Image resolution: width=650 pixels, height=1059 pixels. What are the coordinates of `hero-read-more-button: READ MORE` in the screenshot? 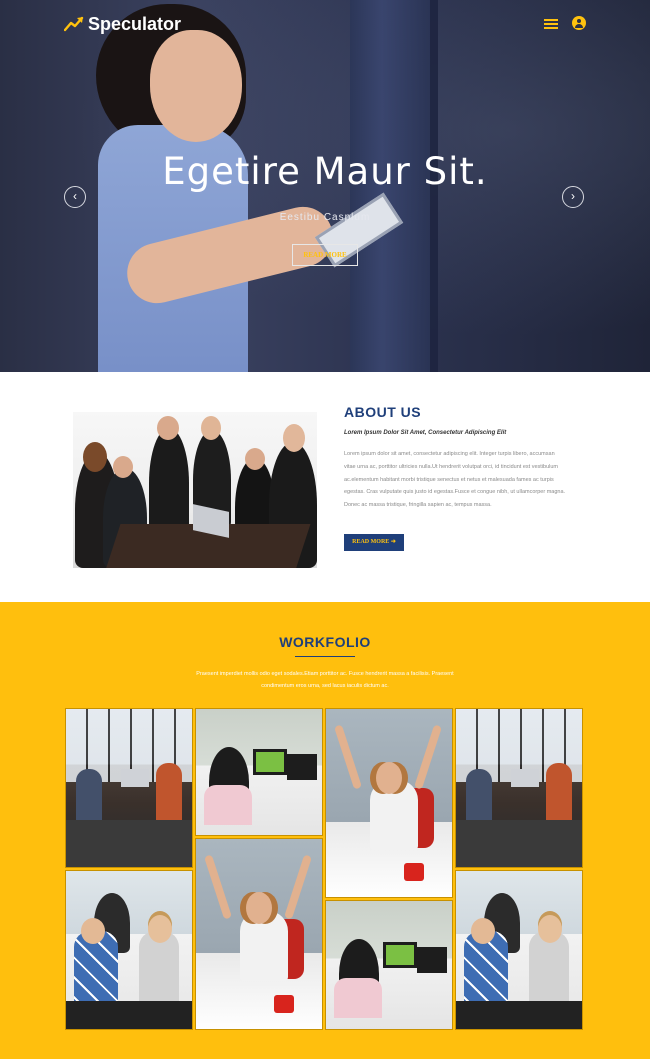 It's located at (325, 255).